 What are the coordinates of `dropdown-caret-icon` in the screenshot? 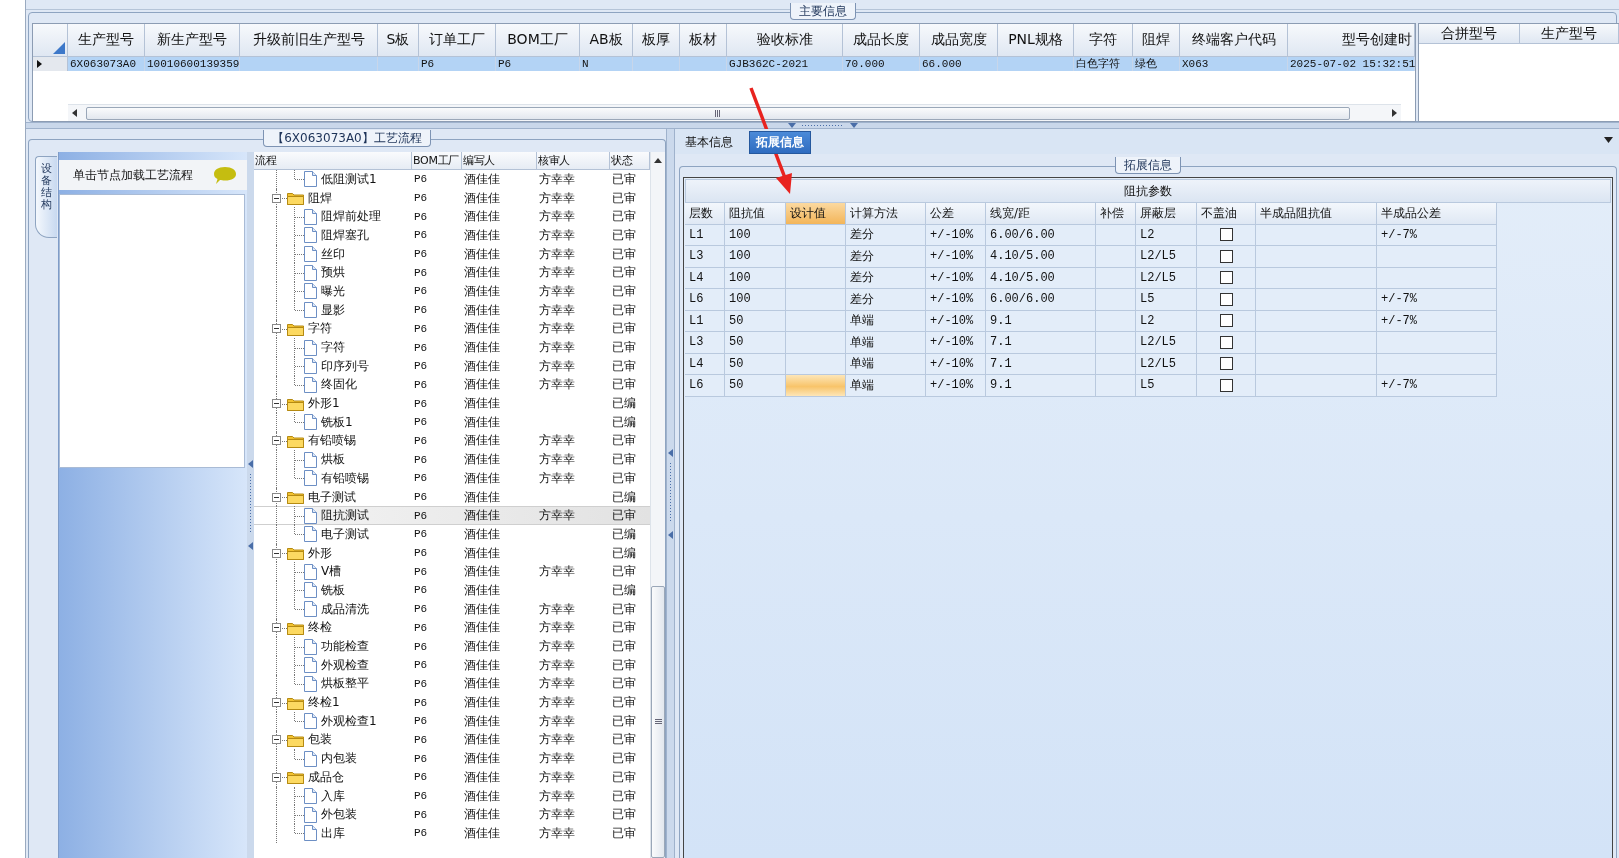 It's located at (1608, 140).